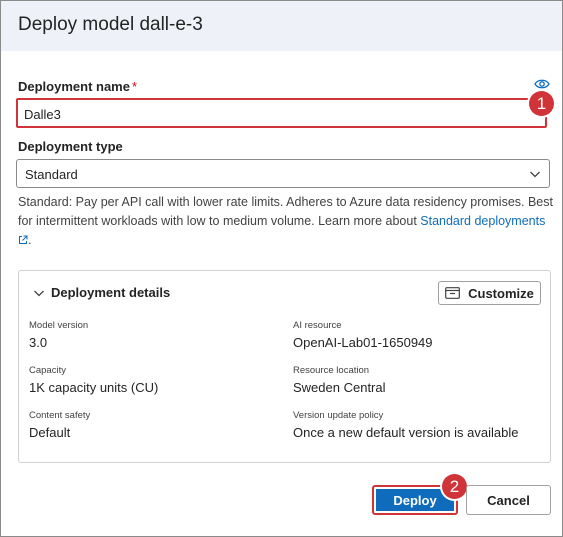 The width and height of the screenshot is (563, 537). I want to click on capacity-item: Capacity 1K capacity units (CU), so click(93, 380).